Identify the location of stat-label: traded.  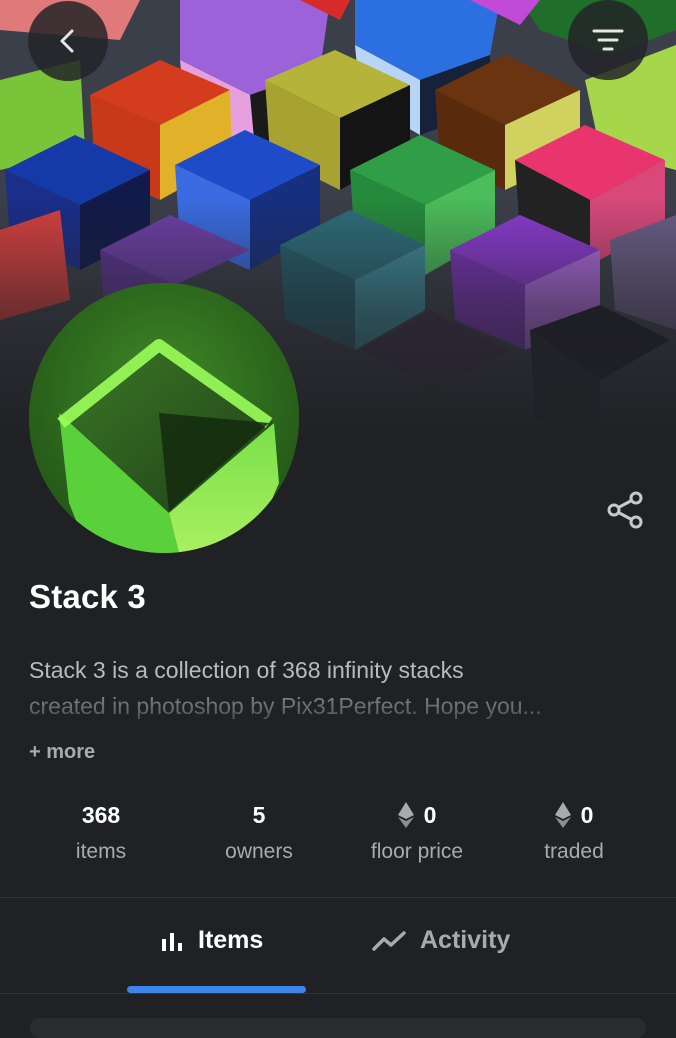
(574, 851).